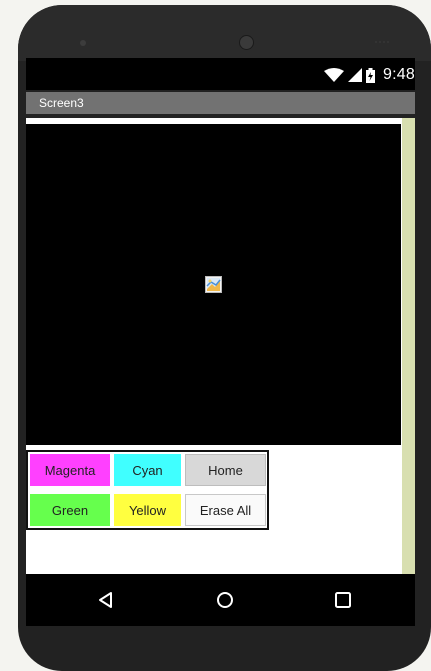 The image size is (431, 671). I want to click on cell-signal-icon, so click(355, 75).